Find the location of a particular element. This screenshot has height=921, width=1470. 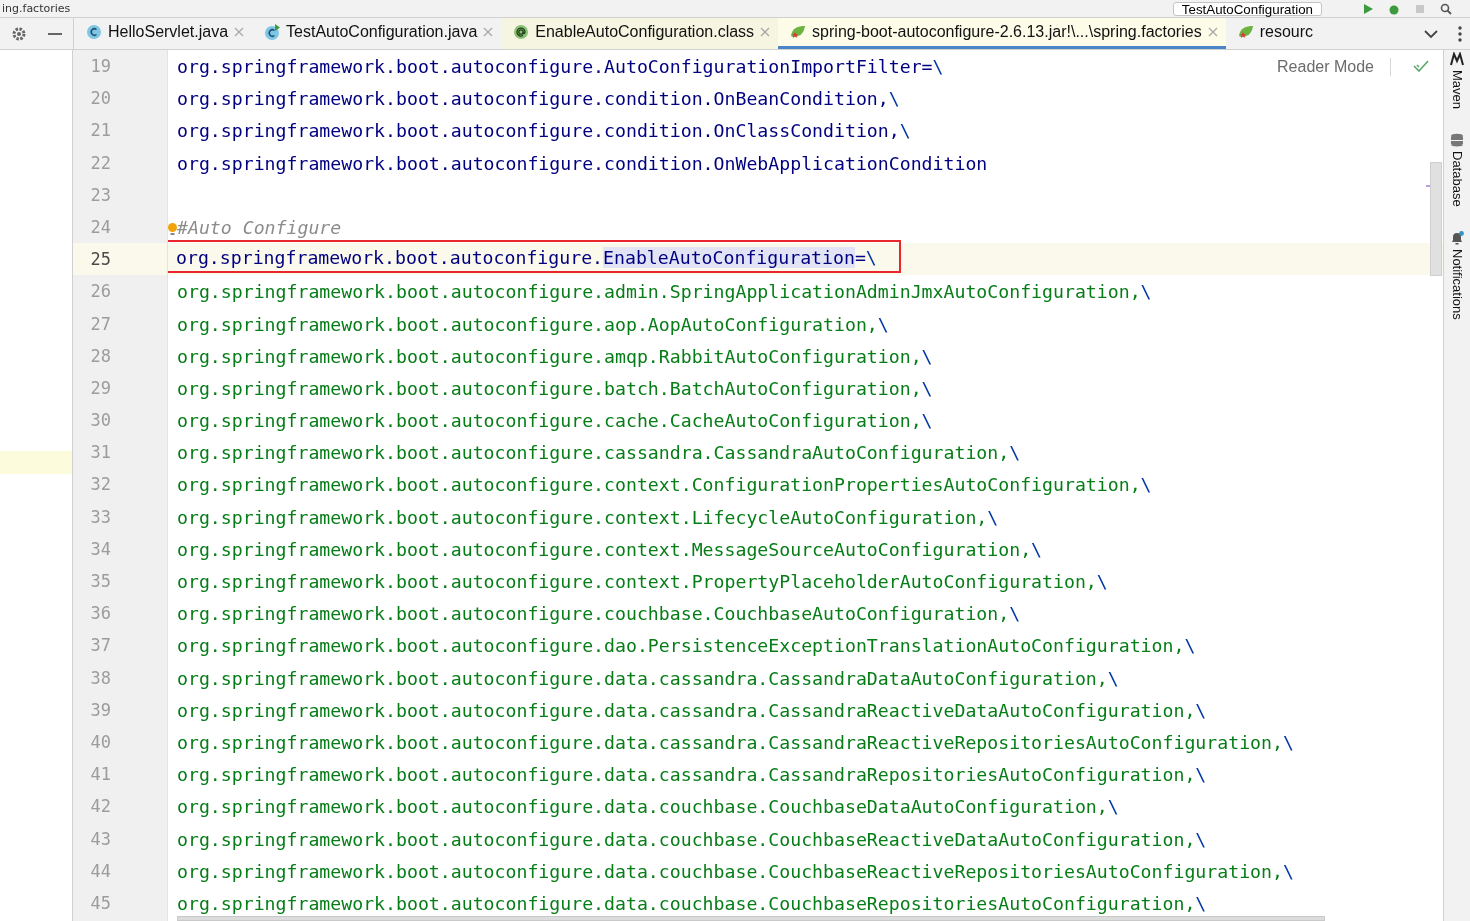

run-icon is located at coordinates (1368, 8).